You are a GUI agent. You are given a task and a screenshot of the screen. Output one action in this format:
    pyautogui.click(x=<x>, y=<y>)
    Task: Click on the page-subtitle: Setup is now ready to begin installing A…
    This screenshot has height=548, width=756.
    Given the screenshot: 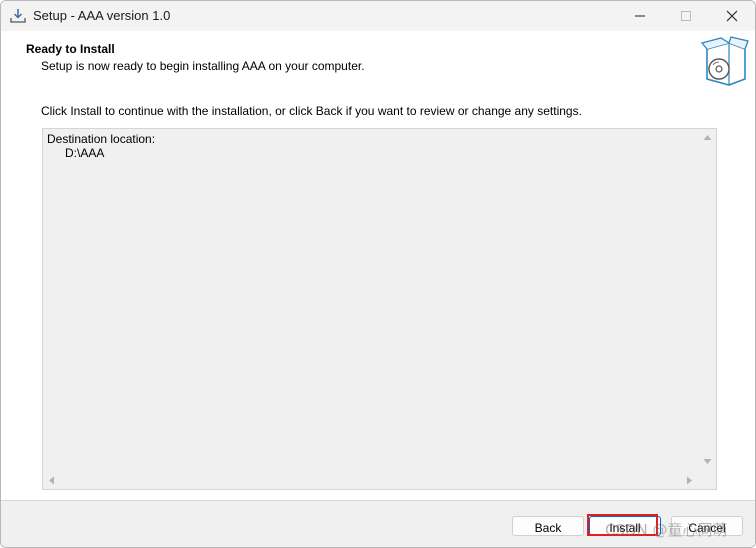 What is the action you would take?
    pyautogui.click(x=203, y=66)
    